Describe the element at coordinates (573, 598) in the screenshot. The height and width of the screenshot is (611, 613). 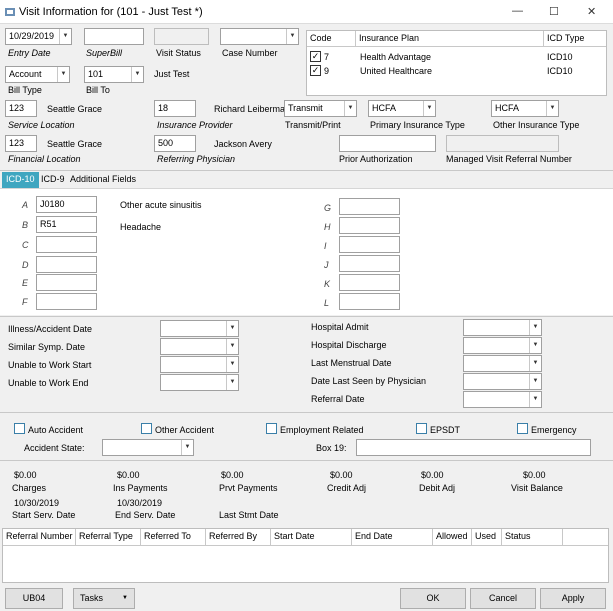
I see `apply-button: Apply` at that location.